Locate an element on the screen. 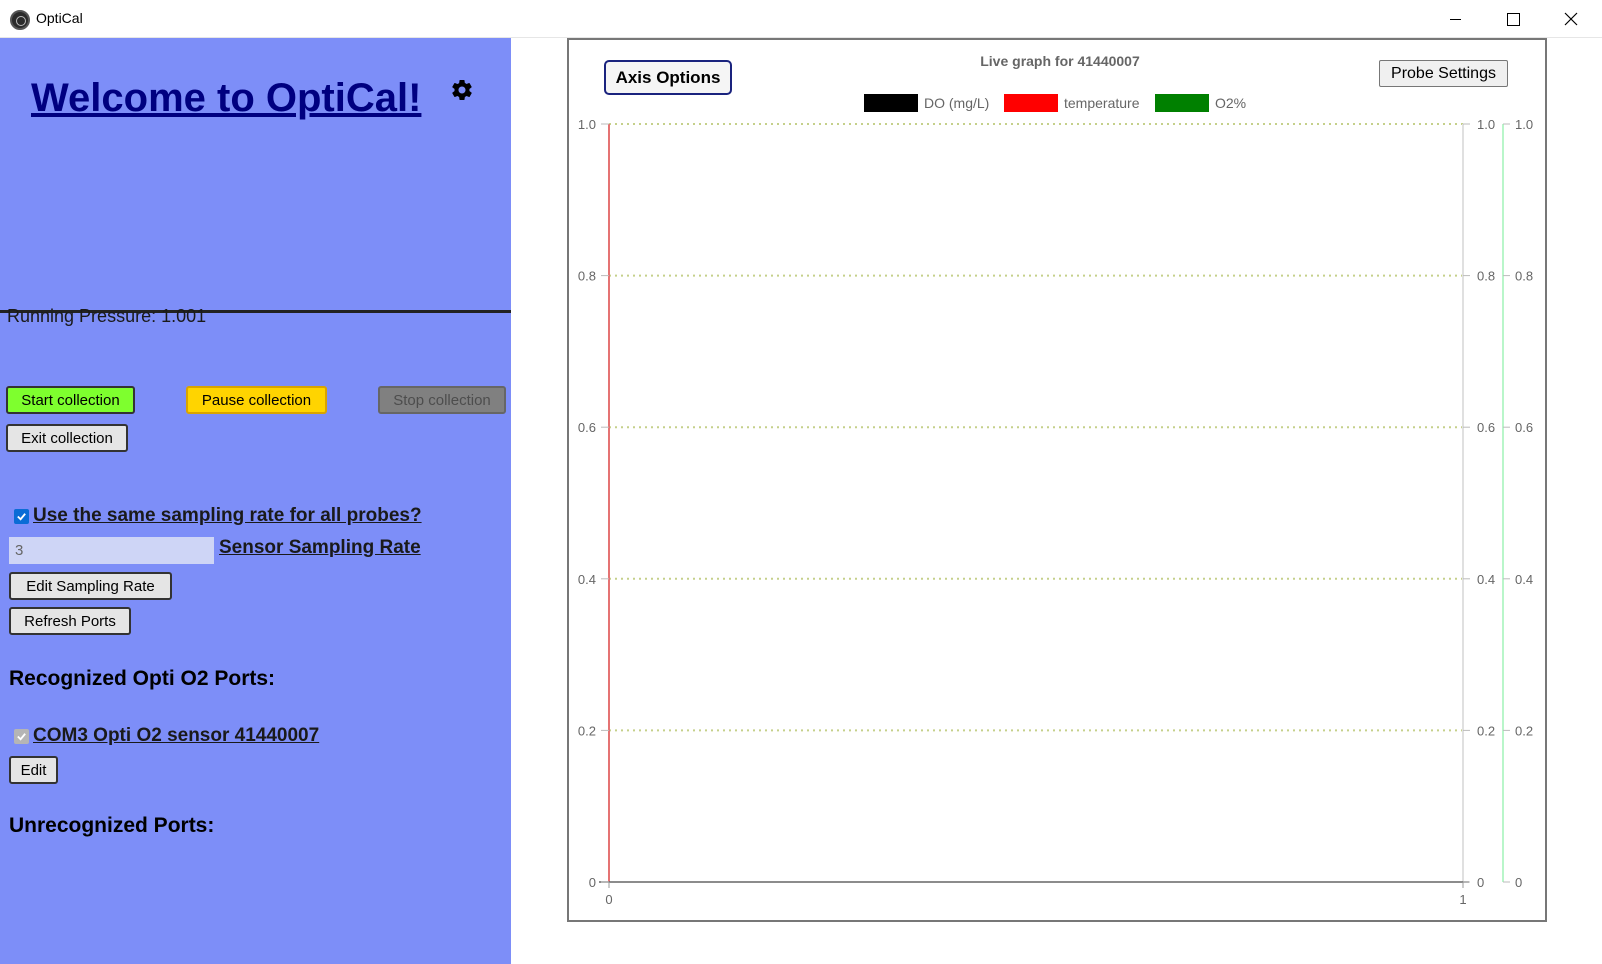 The width and height of the screenshot is (1602, 964). y-tick-left-label: 0.2 is located at coordinates (587, 730).